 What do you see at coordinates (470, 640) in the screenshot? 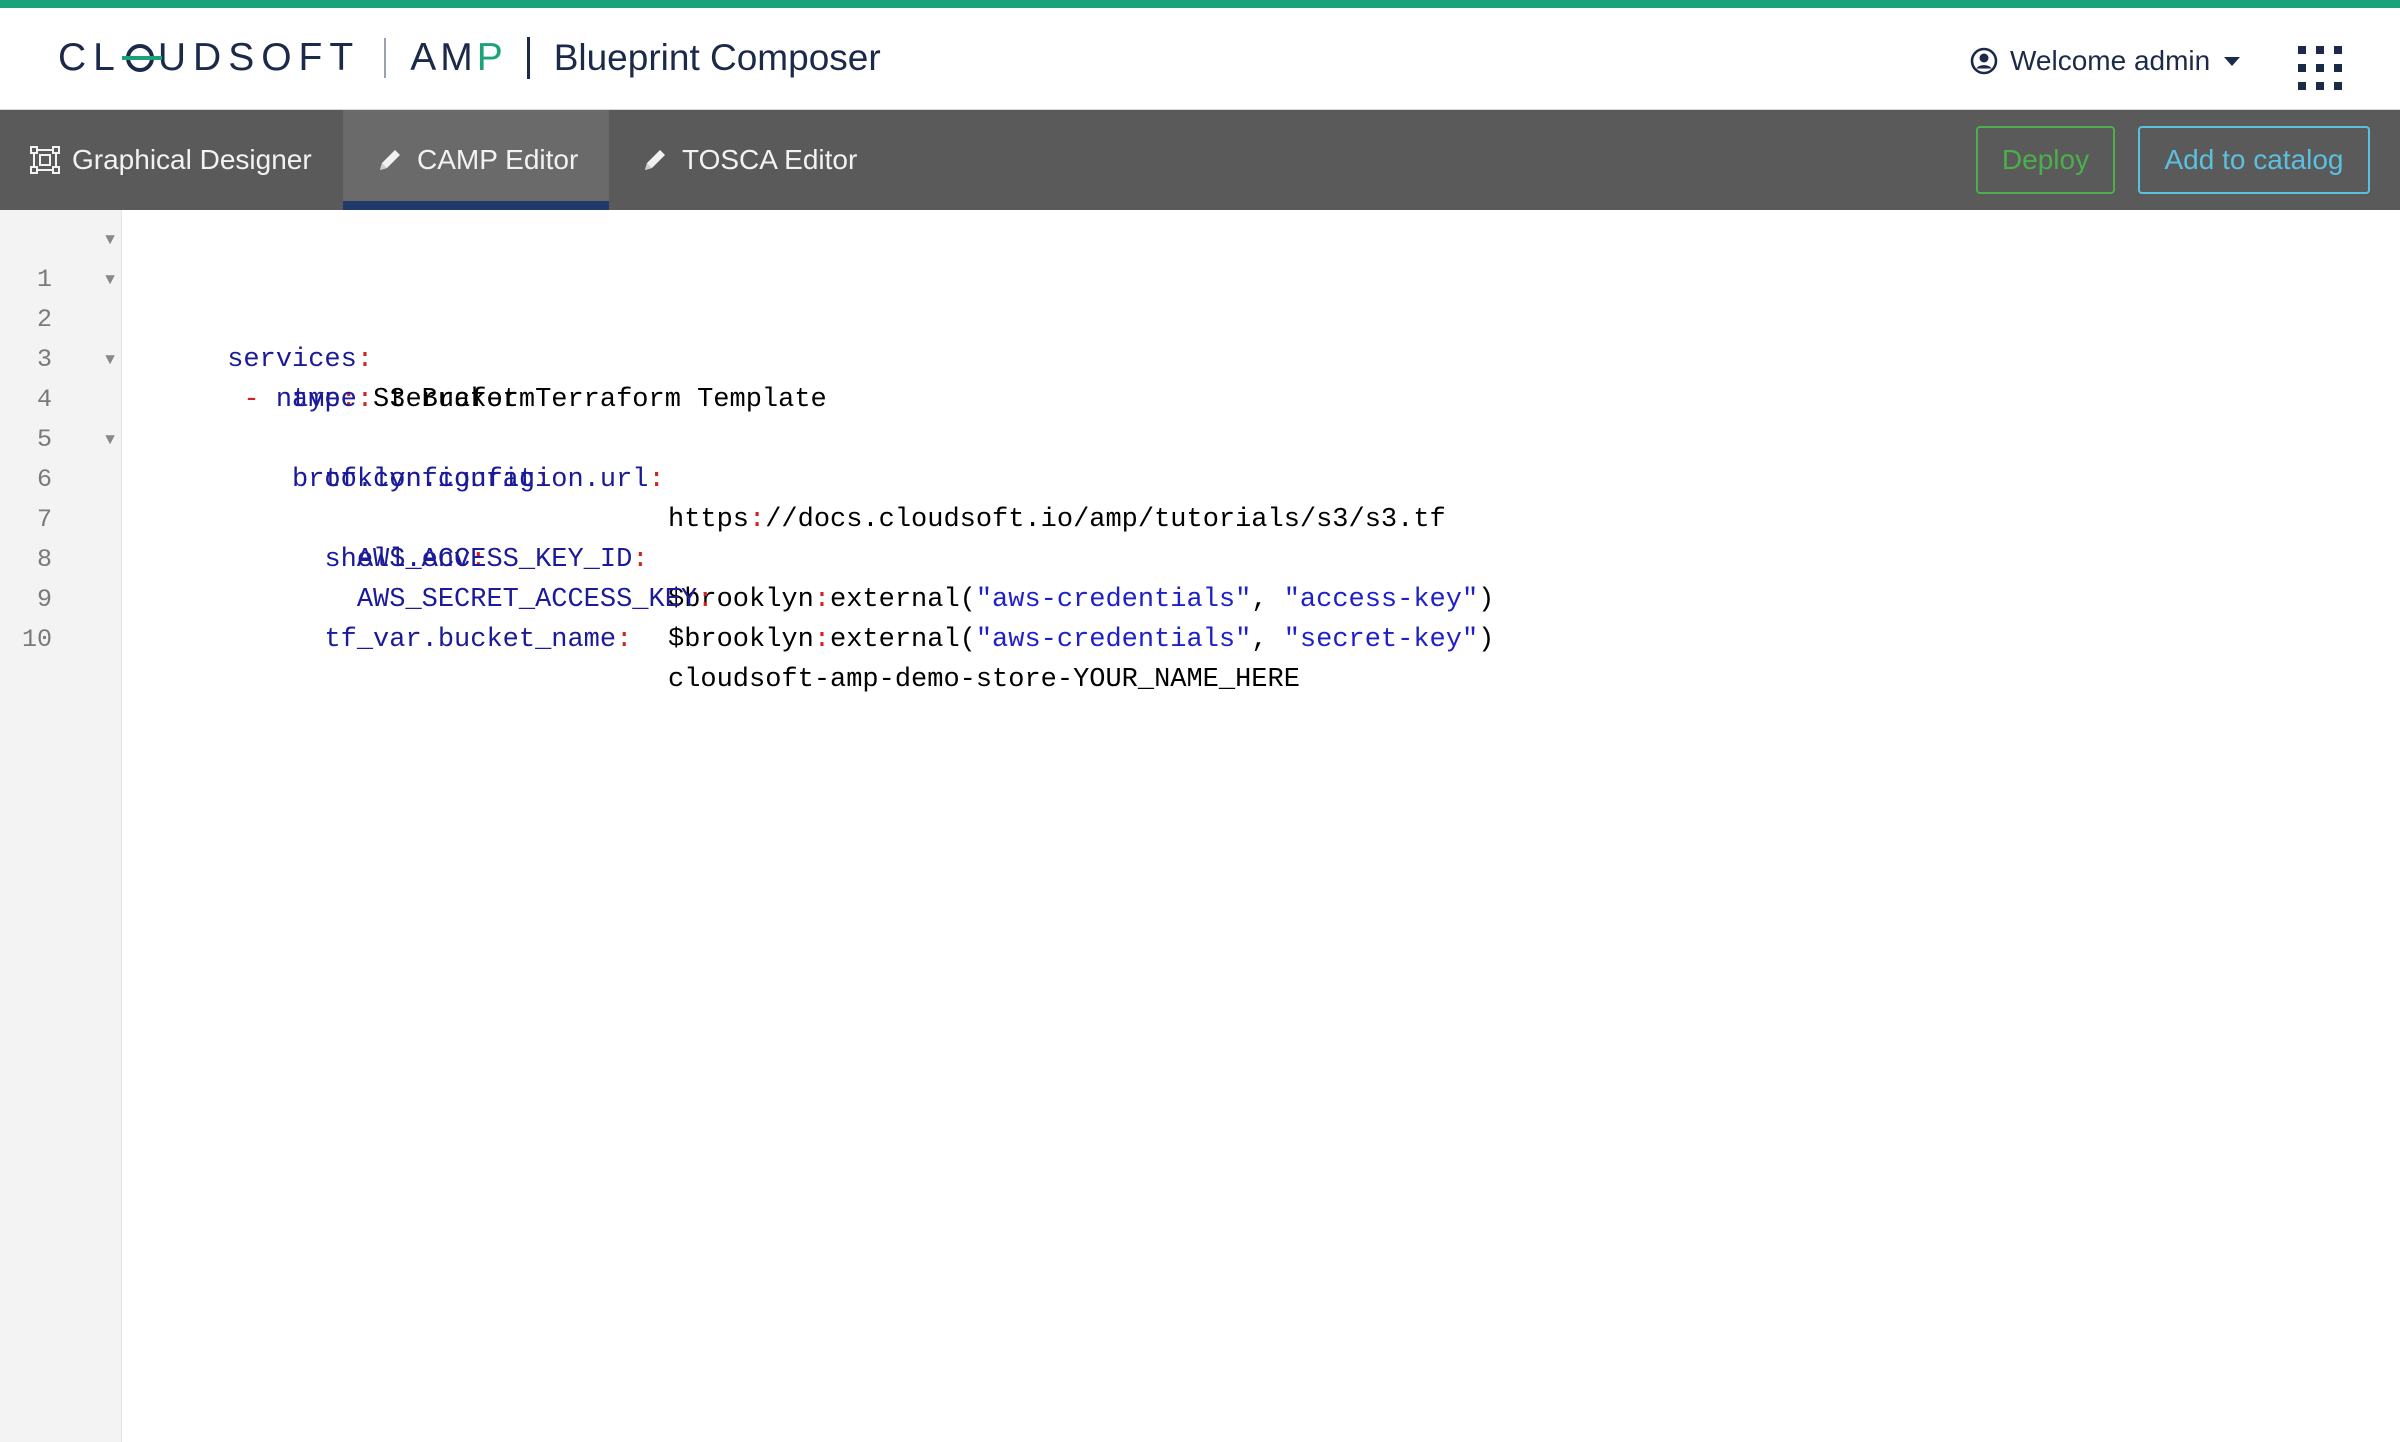
I see `yaml-key: tf_var.bucket_name` at bounding box center [470, 640].